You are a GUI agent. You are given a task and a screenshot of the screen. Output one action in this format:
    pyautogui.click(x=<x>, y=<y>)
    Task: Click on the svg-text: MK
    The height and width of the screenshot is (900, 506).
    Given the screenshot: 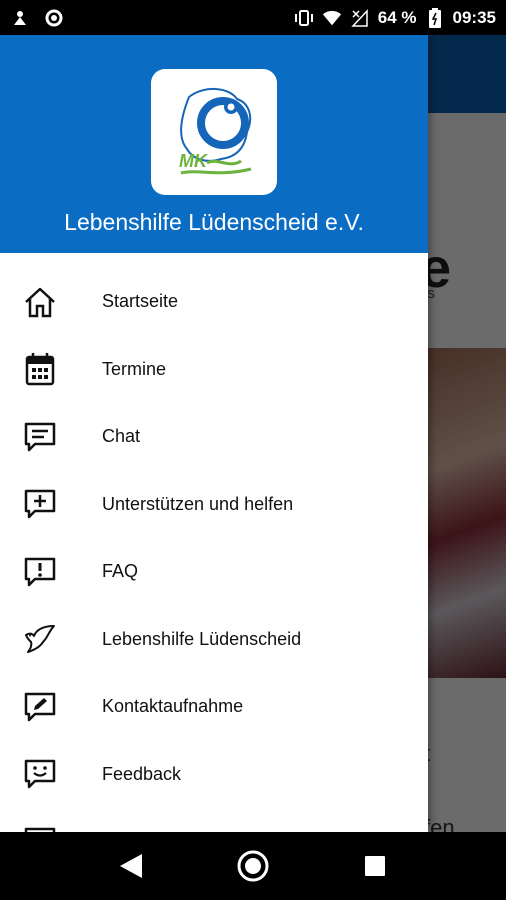 What is the action you would take?
    pyautogui.click(x=194, y=161)
    